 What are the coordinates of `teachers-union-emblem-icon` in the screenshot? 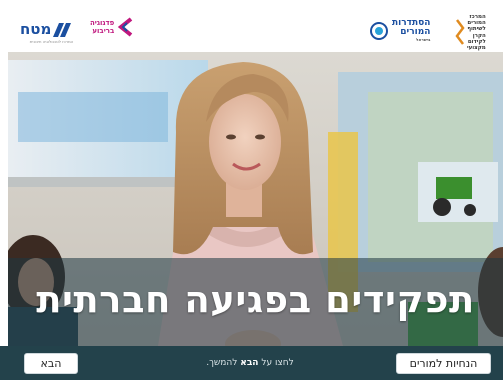 It's located at (379, 31).